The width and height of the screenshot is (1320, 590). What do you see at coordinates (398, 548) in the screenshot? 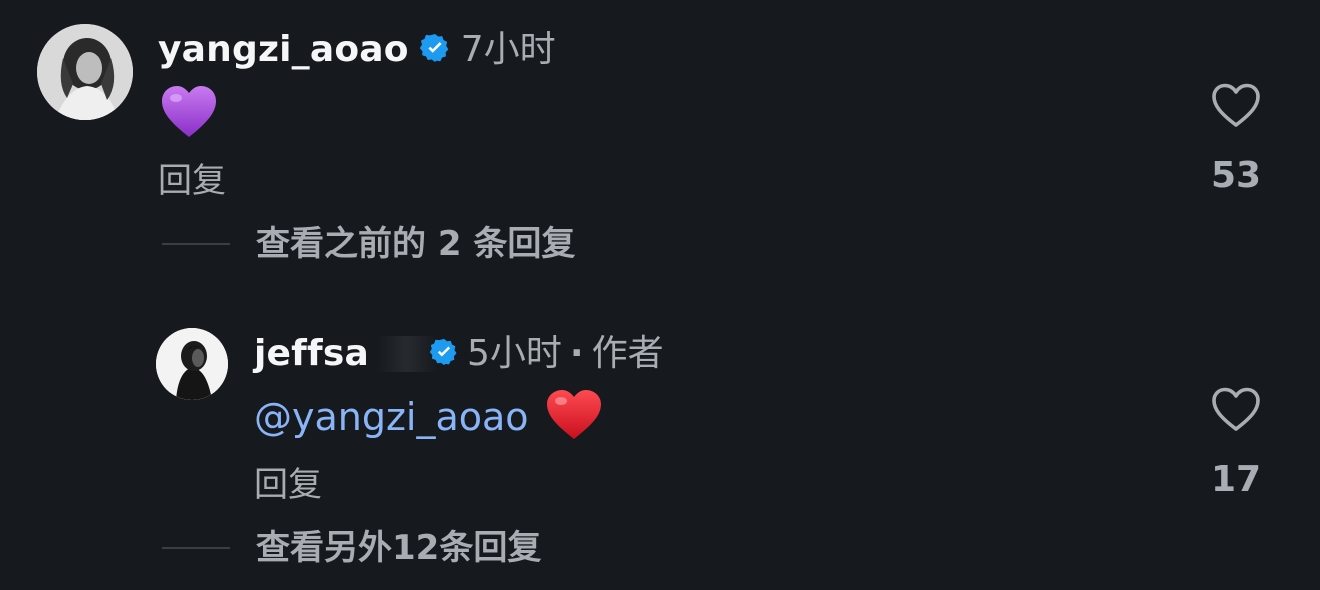
I see `view-more-replies: 查看另外12条回复` at bounding box center [398, 548].